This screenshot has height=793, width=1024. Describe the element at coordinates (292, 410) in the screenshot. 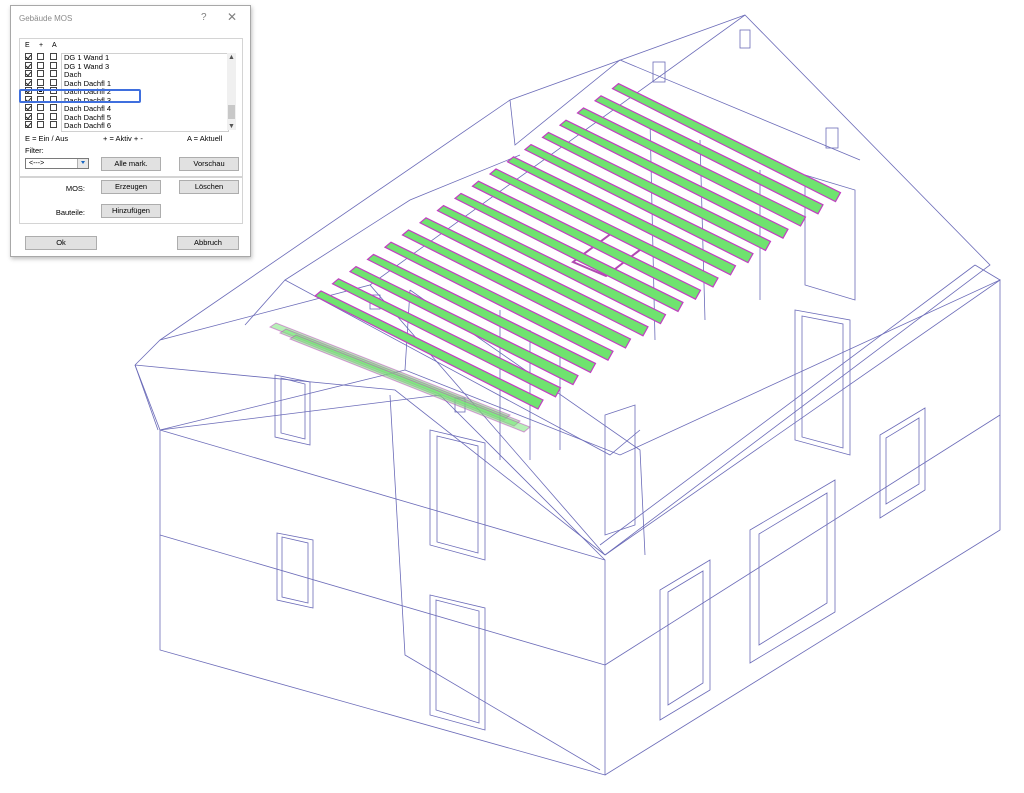

I see `window-ul` at that location.